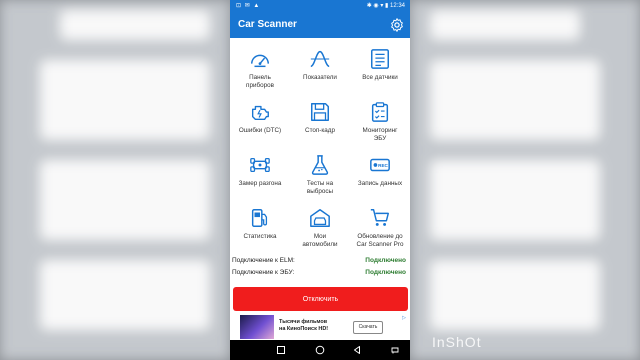 The height and width of the screenshot is (360, 640). I want to click on garage-icon, so click(320, 218).